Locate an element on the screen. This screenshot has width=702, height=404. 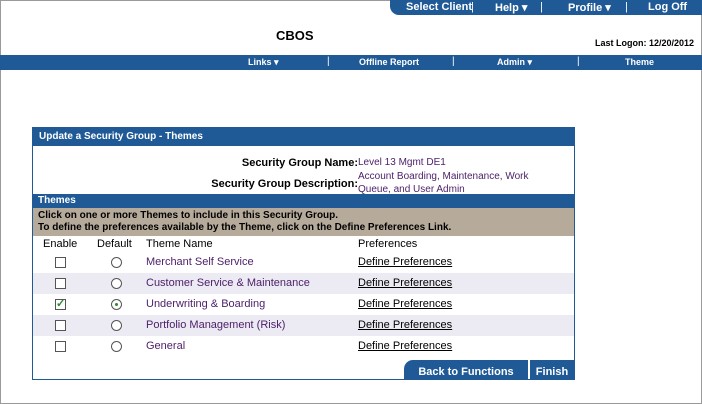
group-description-label: Security Group Description: is located at coordinates (284, 184).